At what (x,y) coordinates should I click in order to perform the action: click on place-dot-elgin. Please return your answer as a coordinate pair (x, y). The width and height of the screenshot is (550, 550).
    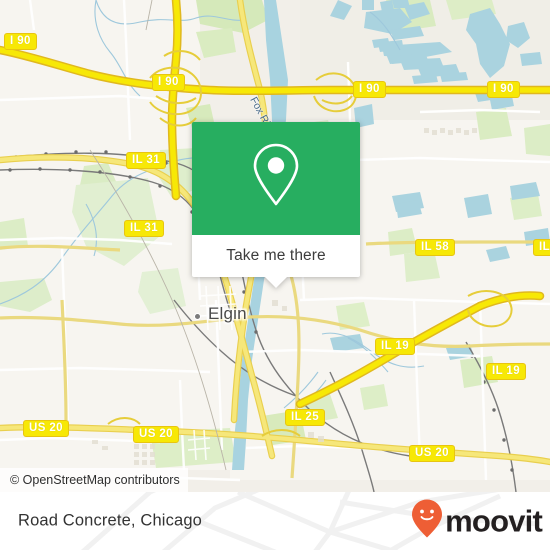
    Looking at the image, I should click on (197, 316).